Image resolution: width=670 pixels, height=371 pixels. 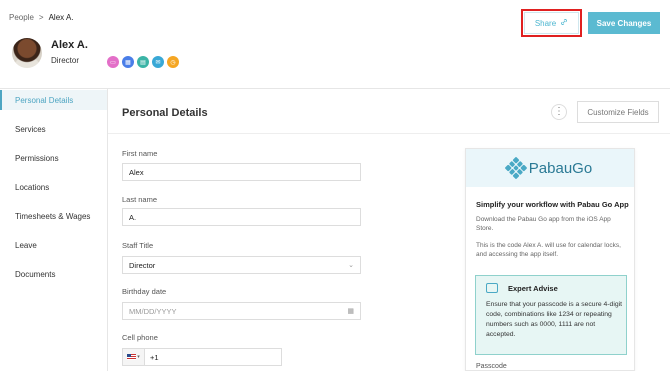 What do you see at coordinates (53, 216) in the screenshot?
I see `sidebar-item-timesheets: Timesheets & Wages` at bounding box center [53, 216].